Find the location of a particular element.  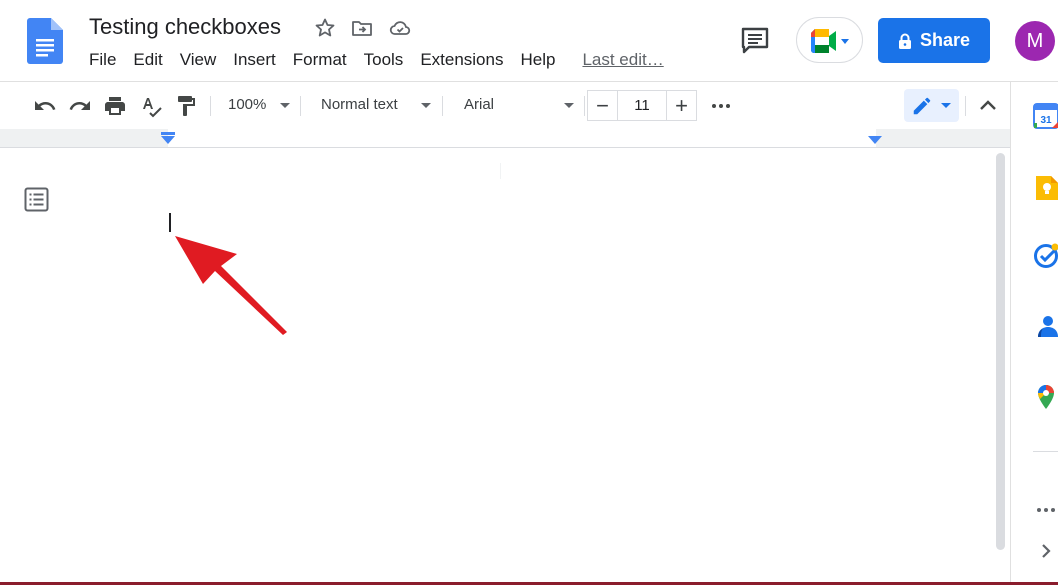

meet-button is located at coordinates (829, 40).